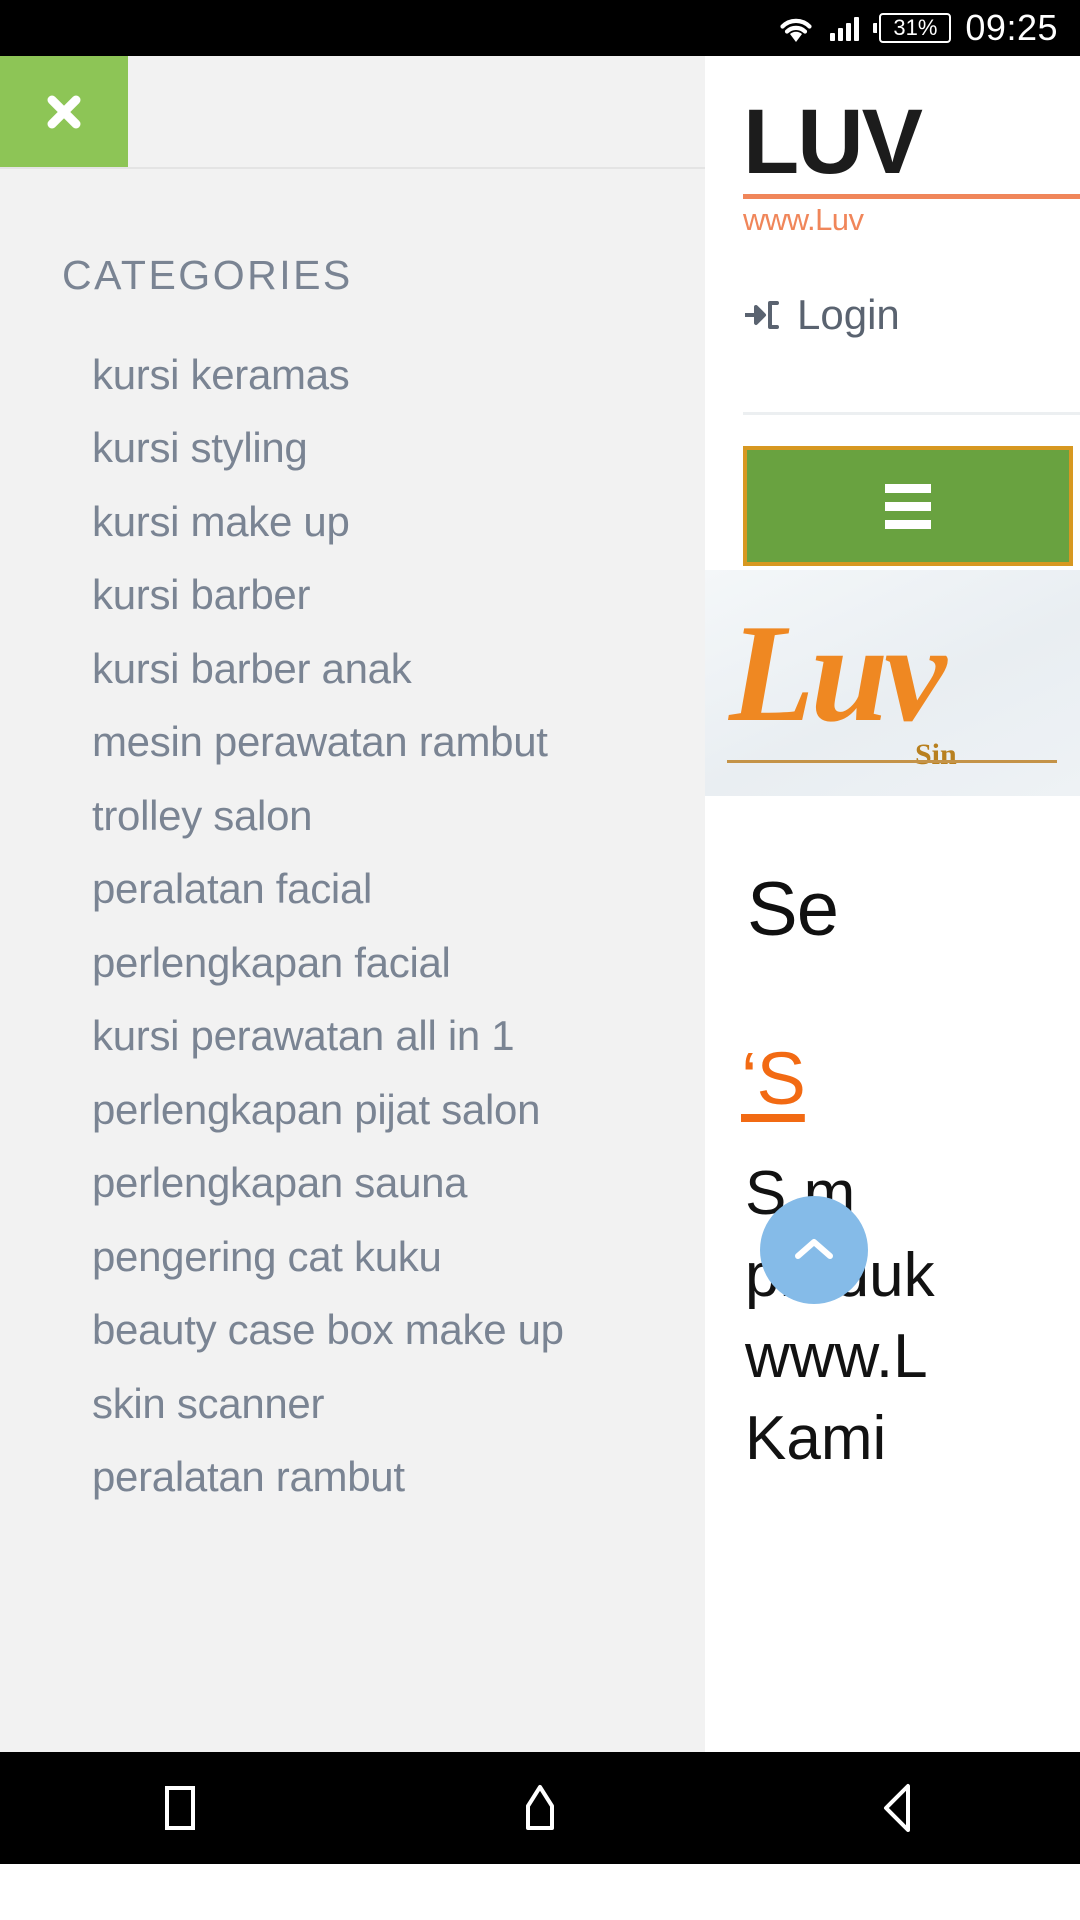 The image size is (1080, 1920). Describe the element at coordinates (232, 889) in the screenshot. I see `list-item-label: peralatan facial` at that location.